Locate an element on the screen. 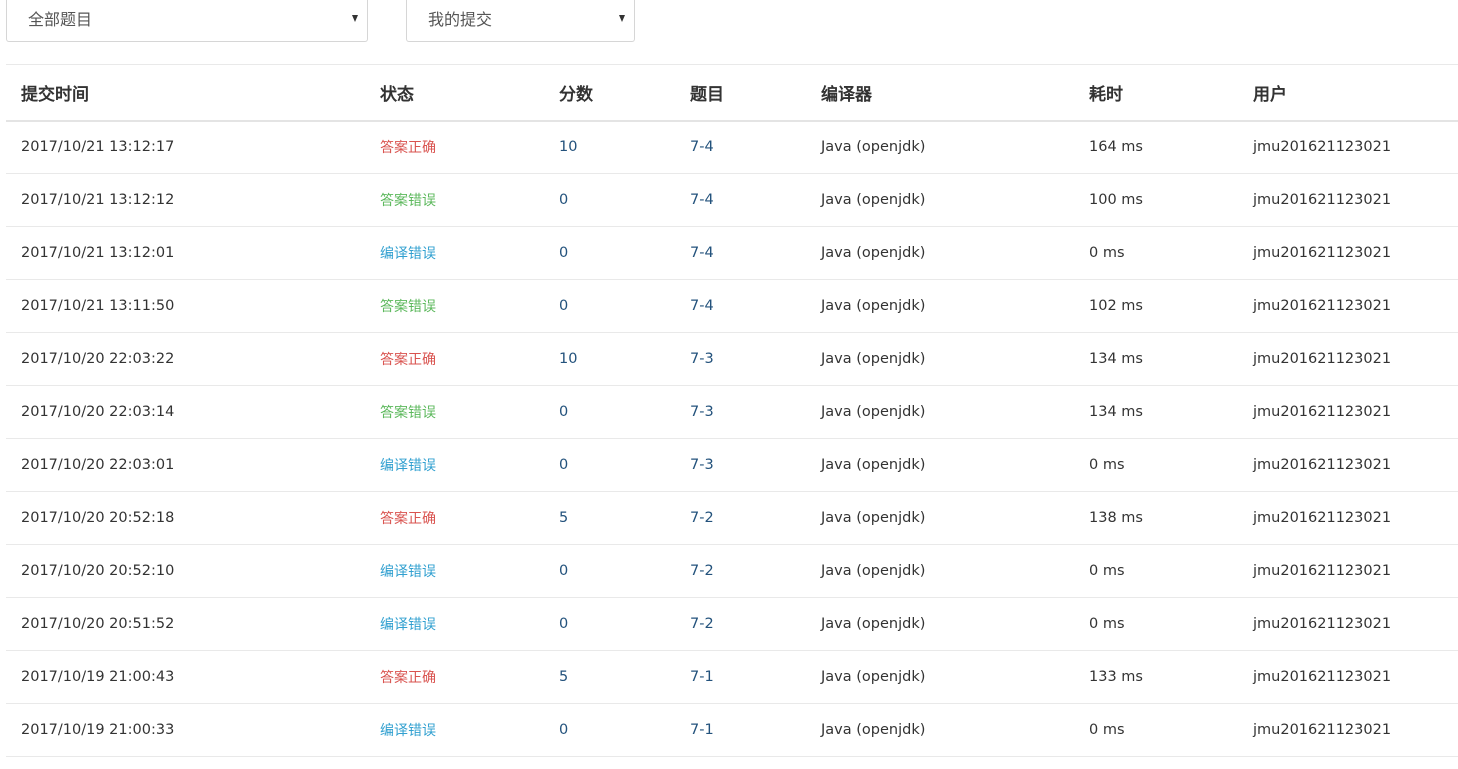 Image resolution: width=1458 pixels, height=769 pixels. submit-time-cell: 2017/10/20 22:03:22 is located at coordinates (185, 359).